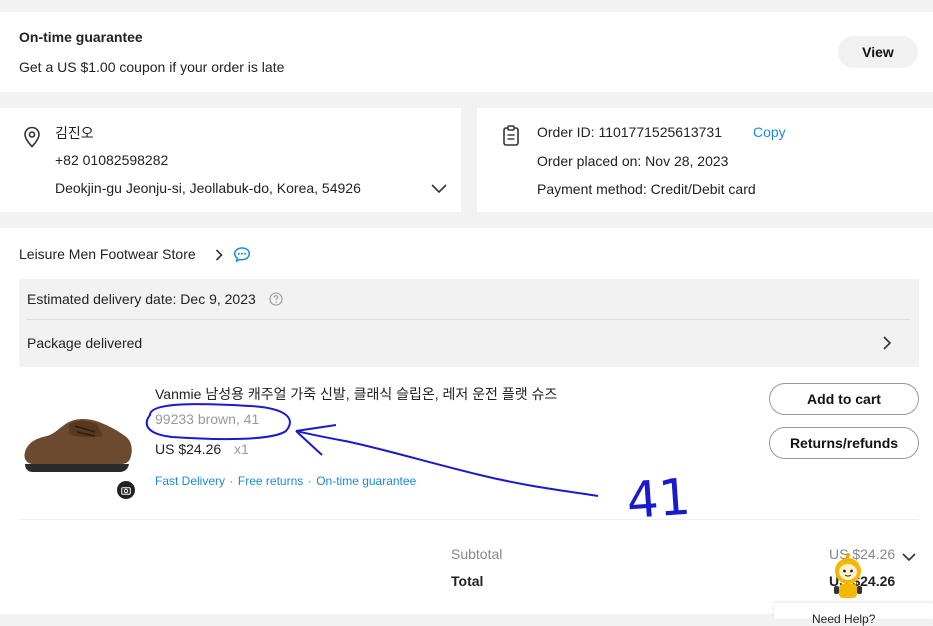  I want to click on recipient-name: 김진오, so click(74, 133).